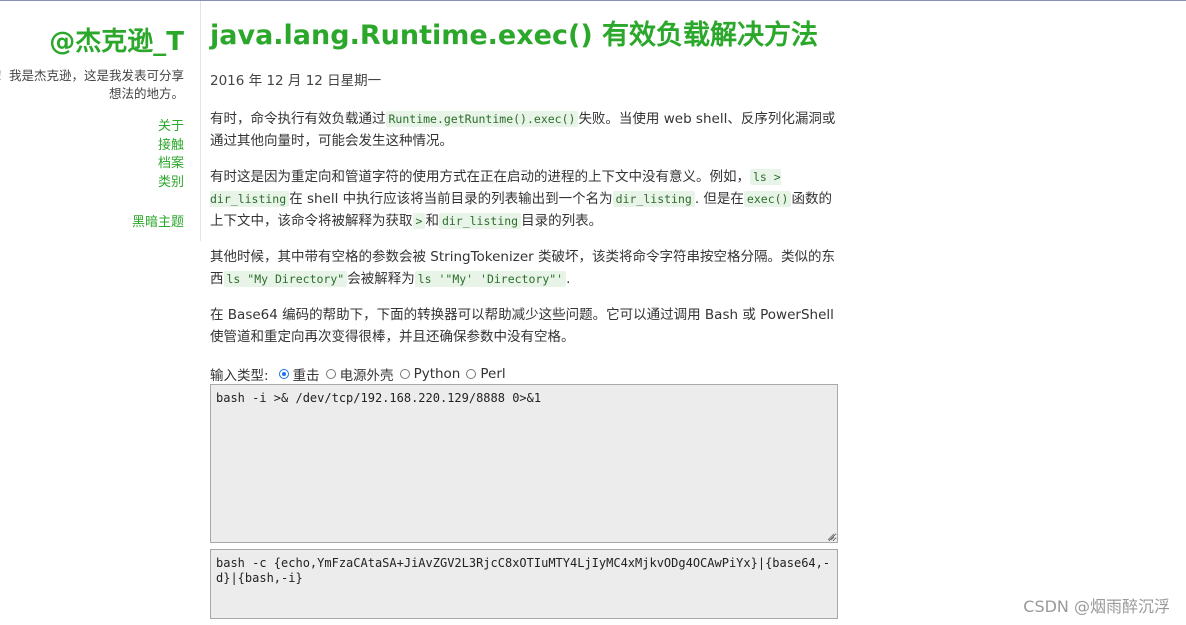 The height and width of the screenshot is (625, 1186). Describe the element at coordinates (493, 374) in the screenshot. I see `radio-label: Perl` at that location.